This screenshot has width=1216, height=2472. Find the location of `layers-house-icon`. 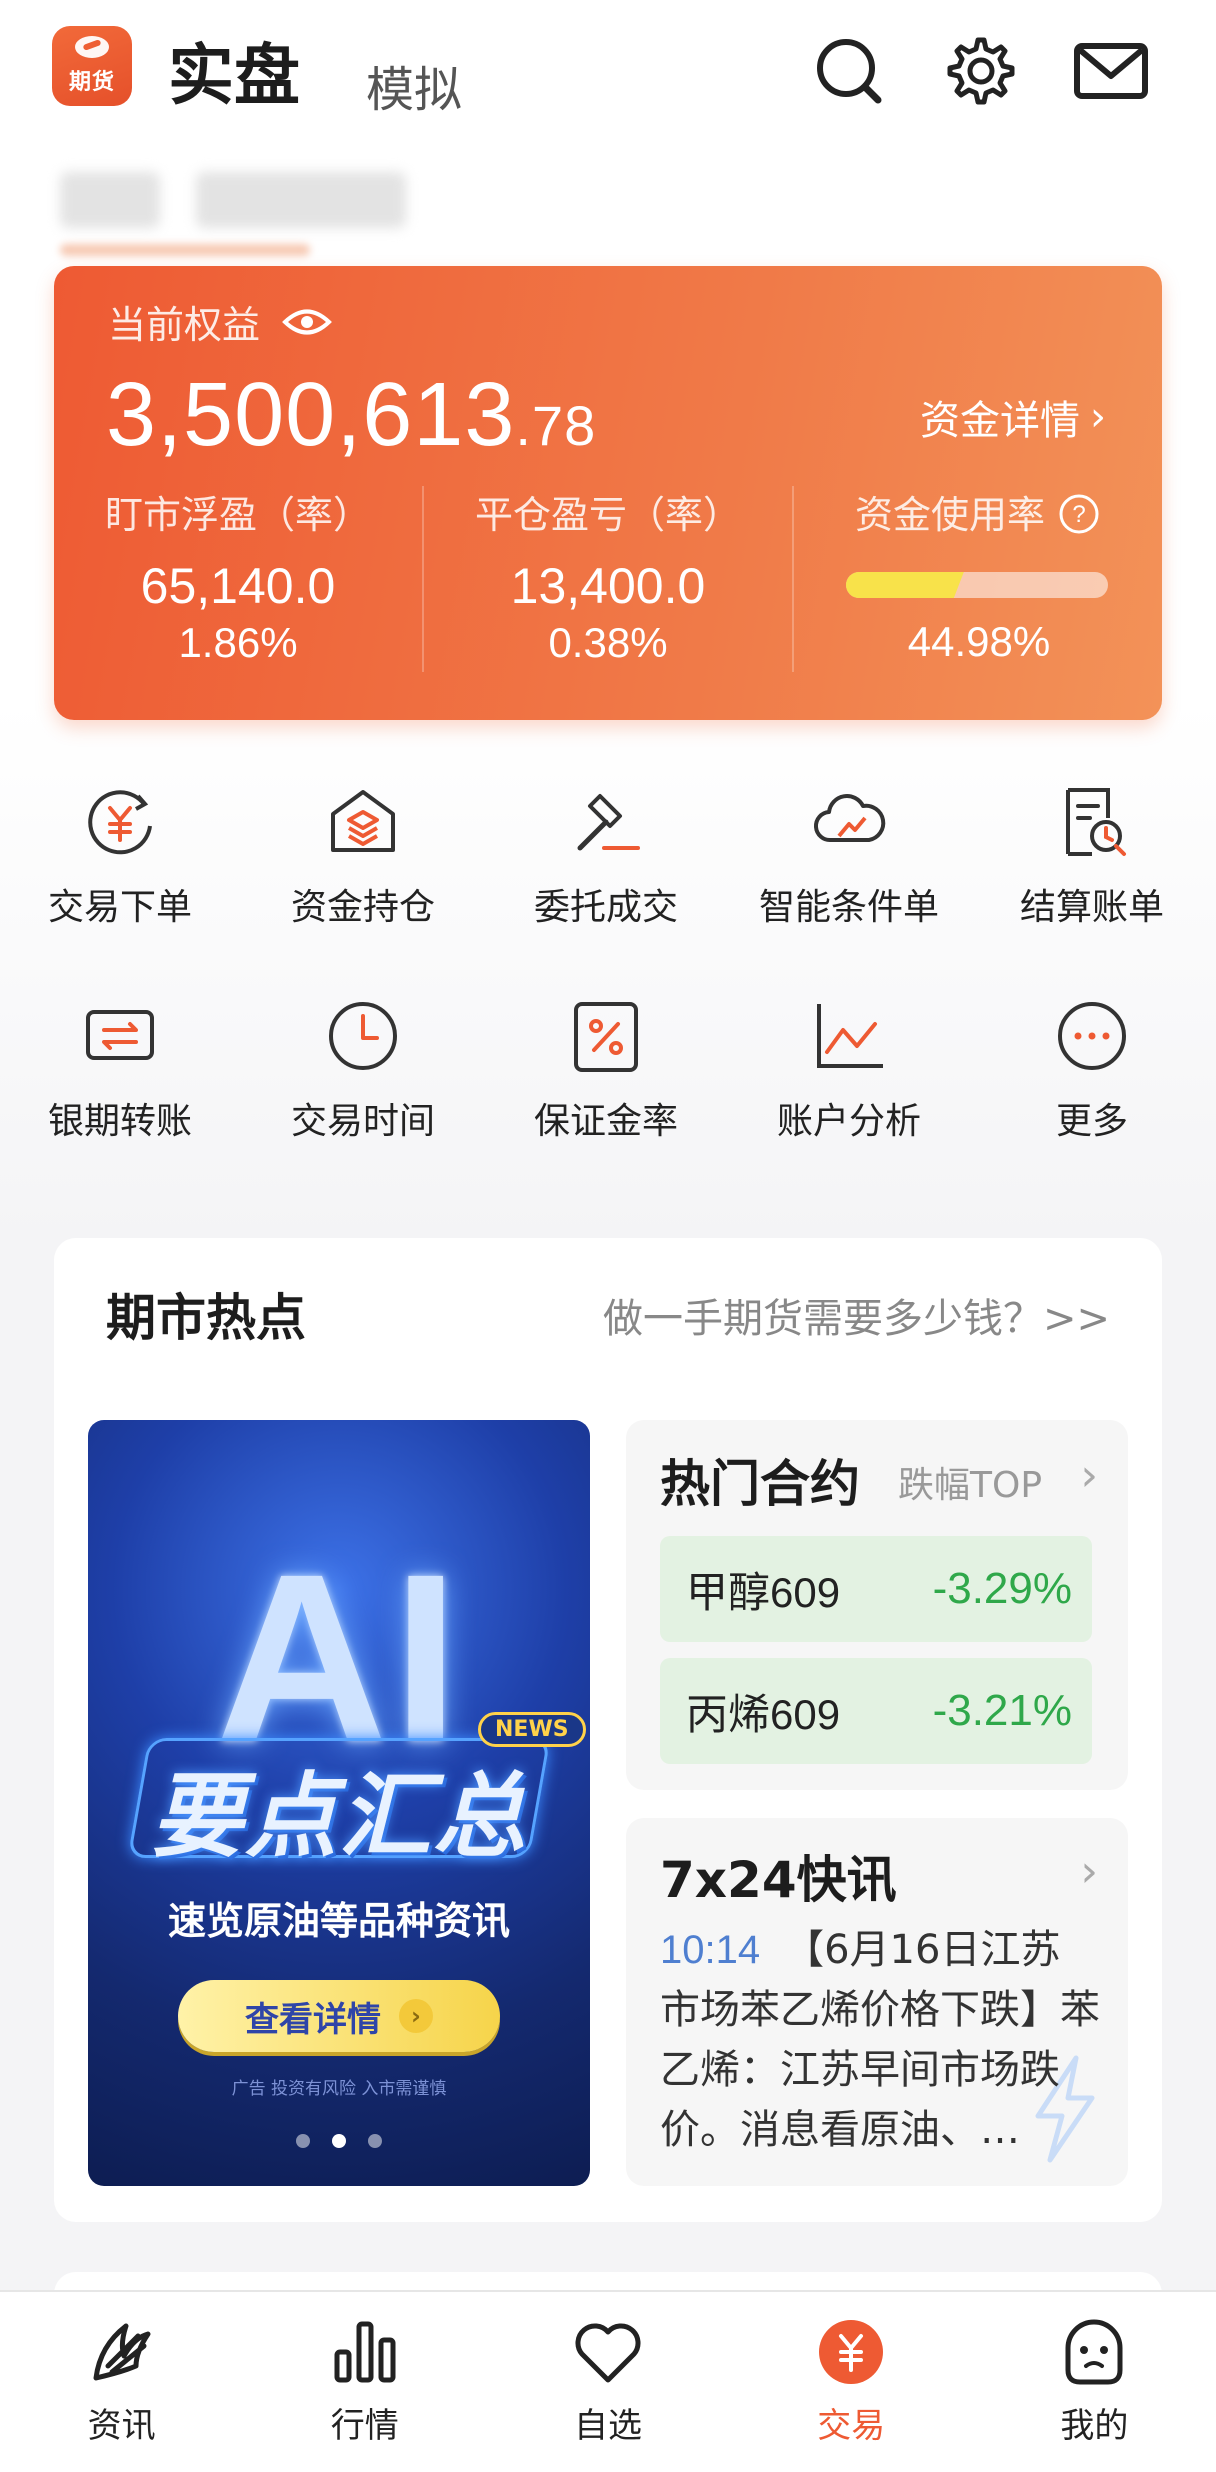

layers-house-icon is located at coordinates (363, 821).